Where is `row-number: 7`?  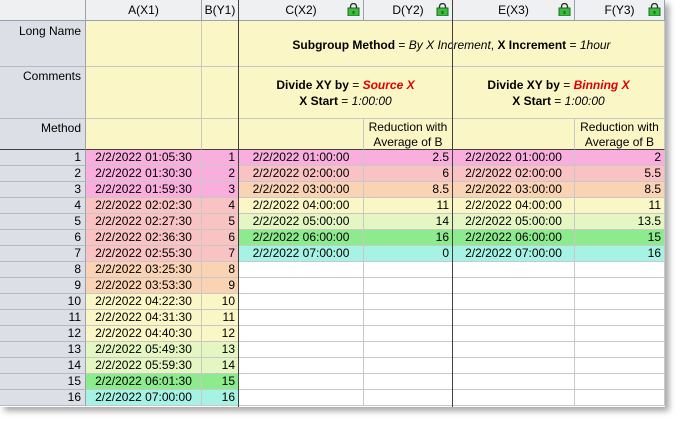 row-number: 7 is located at coordinates (43, 254).